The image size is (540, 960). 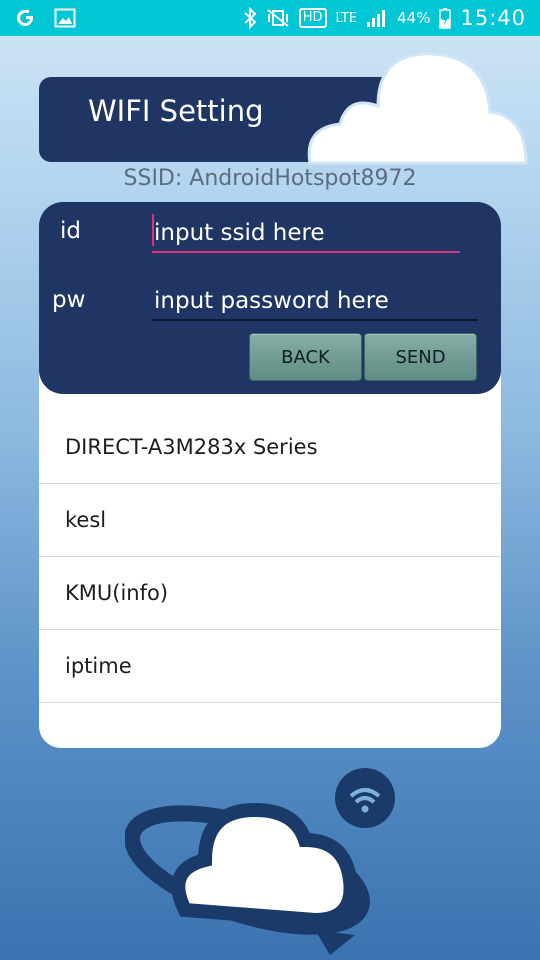 I want to click on signal-icon, so click(x=377, y=18).